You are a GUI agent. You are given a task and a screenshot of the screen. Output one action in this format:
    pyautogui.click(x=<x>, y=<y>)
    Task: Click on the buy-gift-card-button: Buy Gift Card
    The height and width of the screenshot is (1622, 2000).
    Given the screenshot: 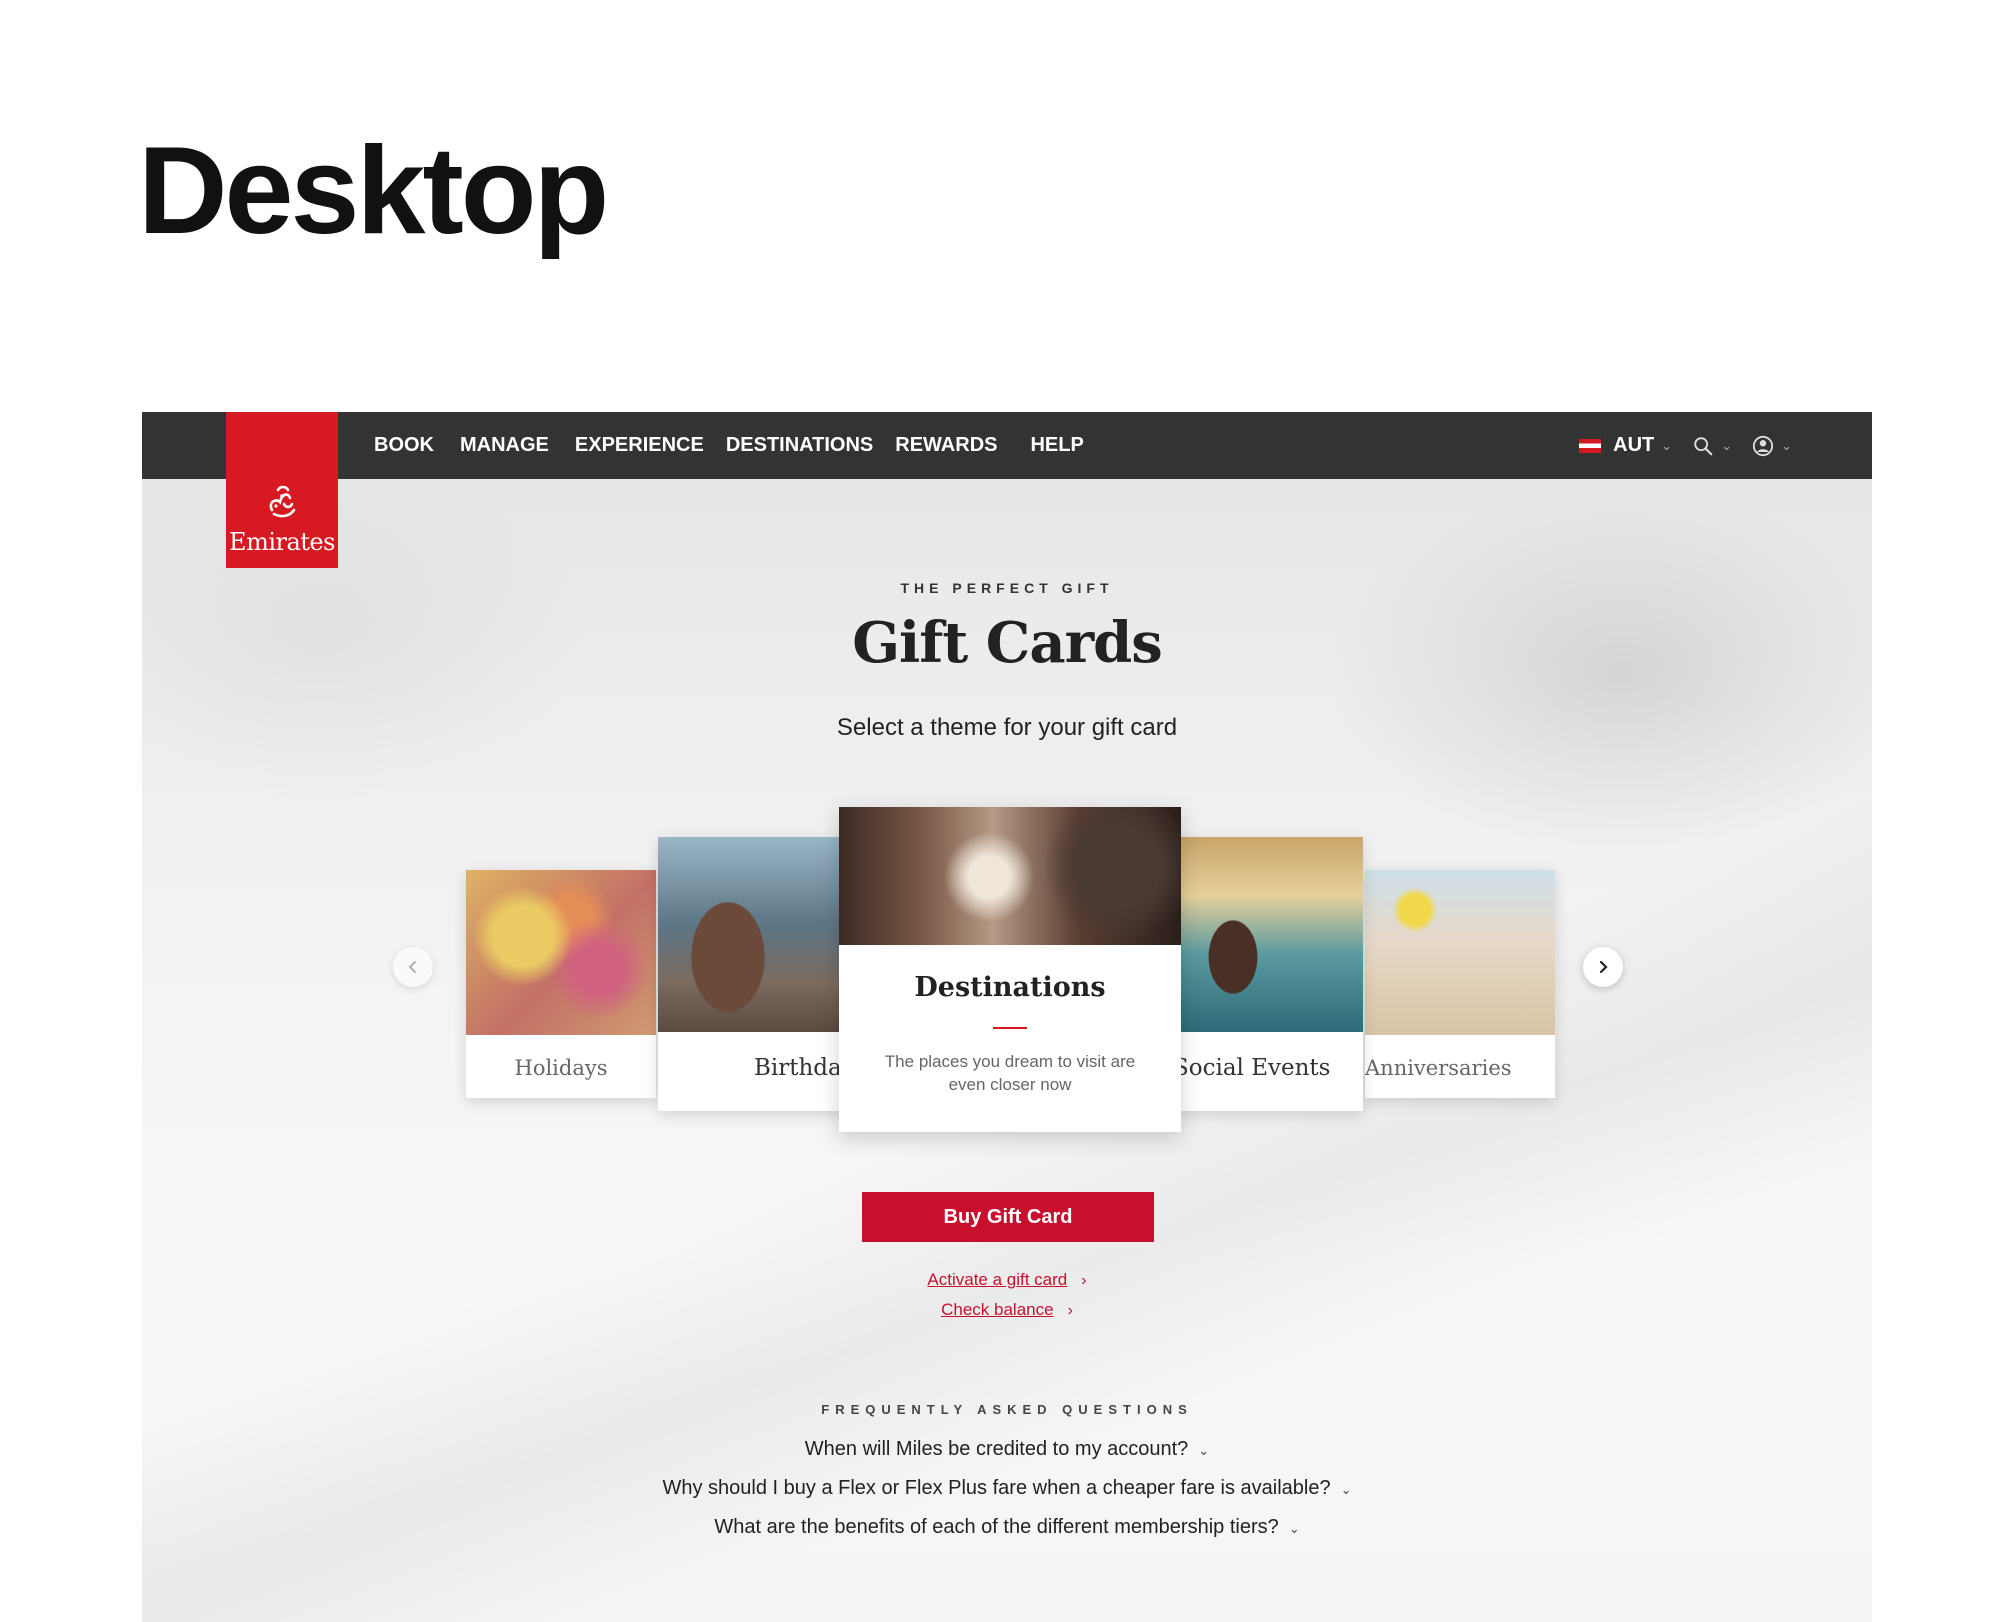 What is the action you would take?
    pyautogui.click(x=1008, y=1217)
    